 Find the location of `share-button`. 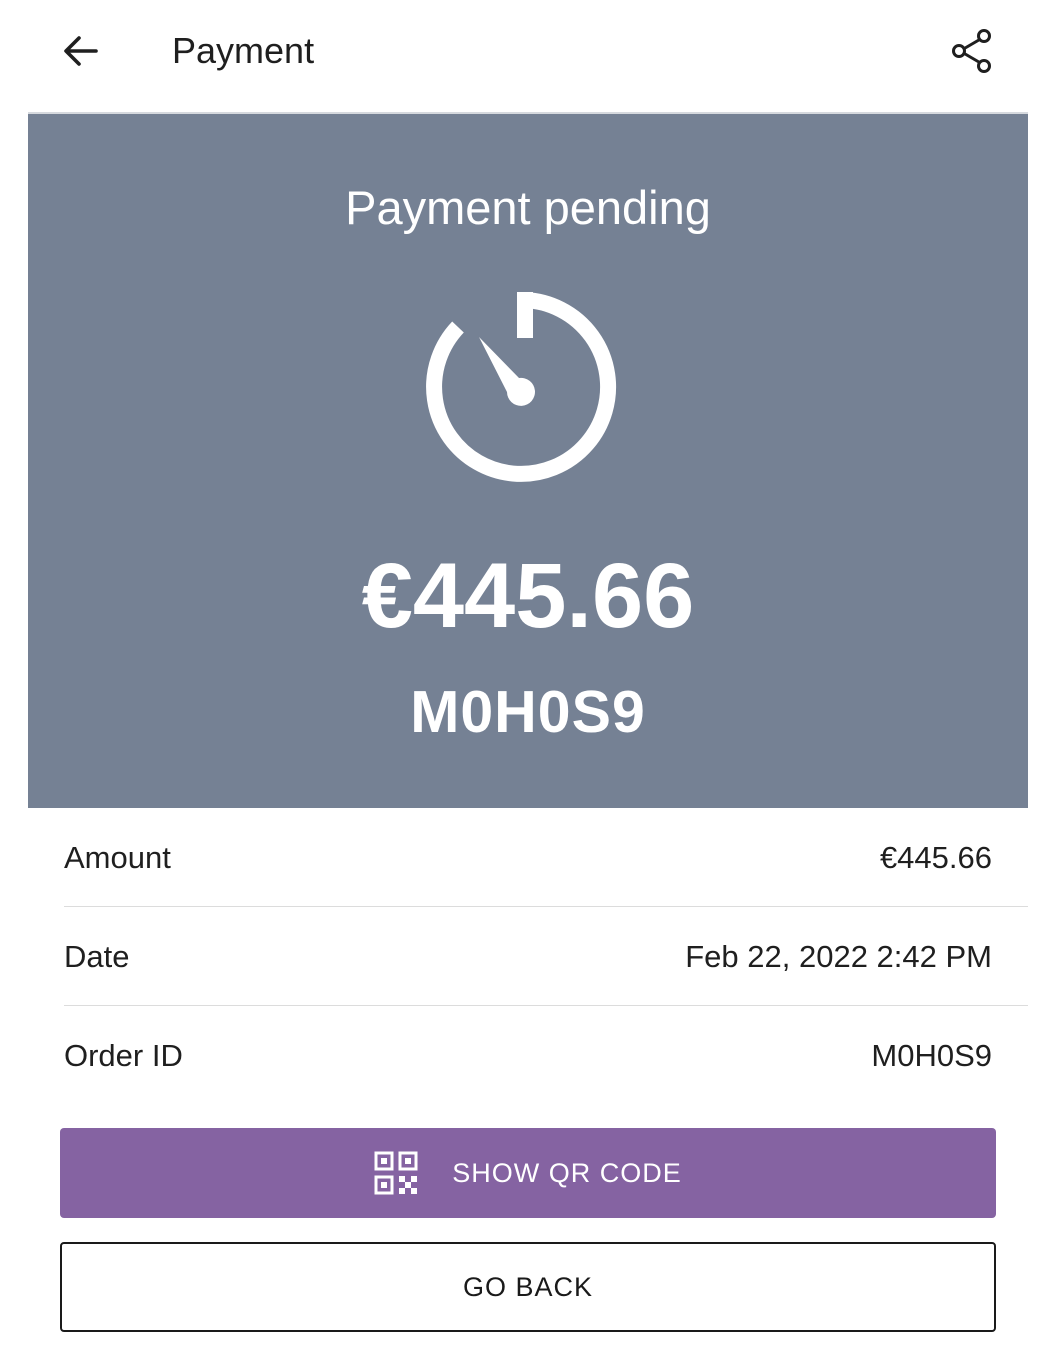

share-button is located at coordinates (972, 51).